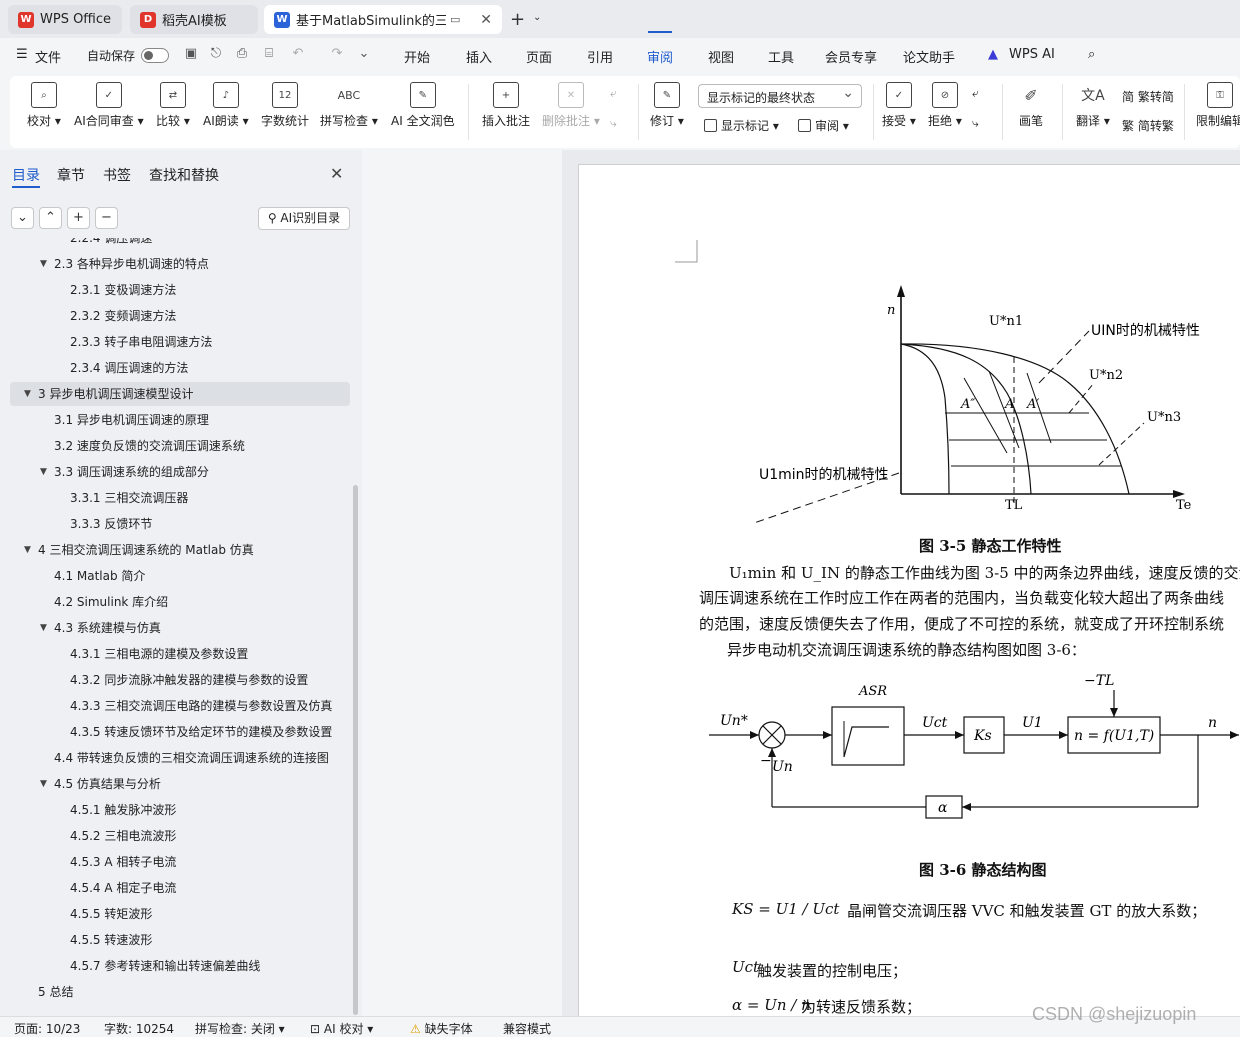 This screenshot has height=1037, width=1240. I want to click on search-icon: ⌕, so click(1091, 54).